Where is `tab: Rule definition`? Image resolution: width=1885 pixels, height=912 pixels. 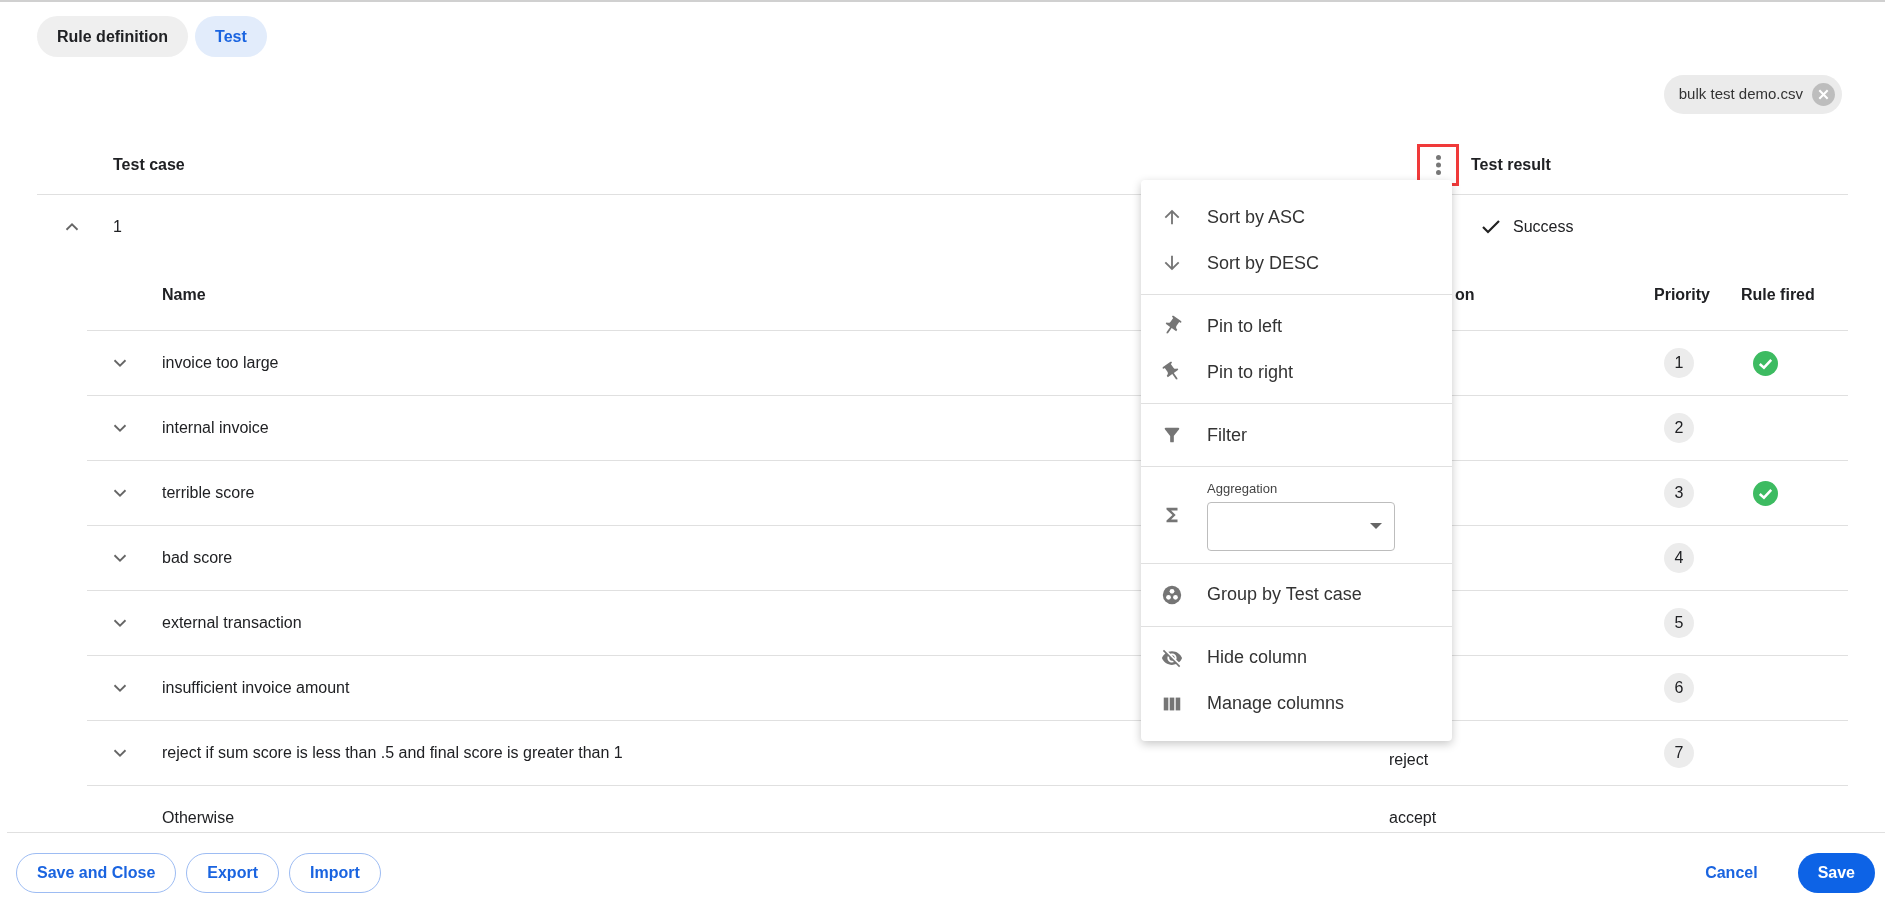
tab: Rule definition is located at coordinates (113, 36).